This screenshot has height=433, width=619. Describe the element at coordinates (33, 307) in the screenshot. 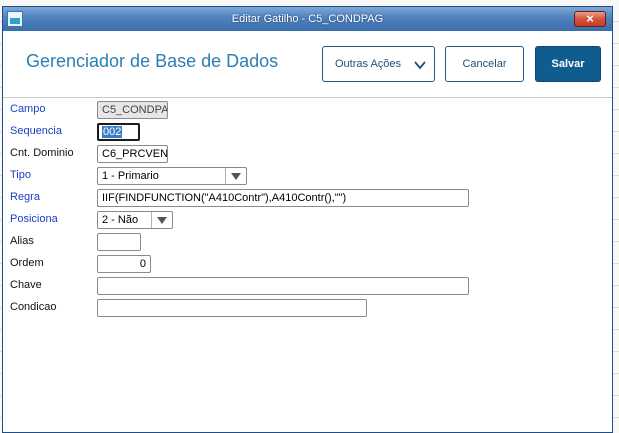

I see `condicao-label: Condicao` at that location.